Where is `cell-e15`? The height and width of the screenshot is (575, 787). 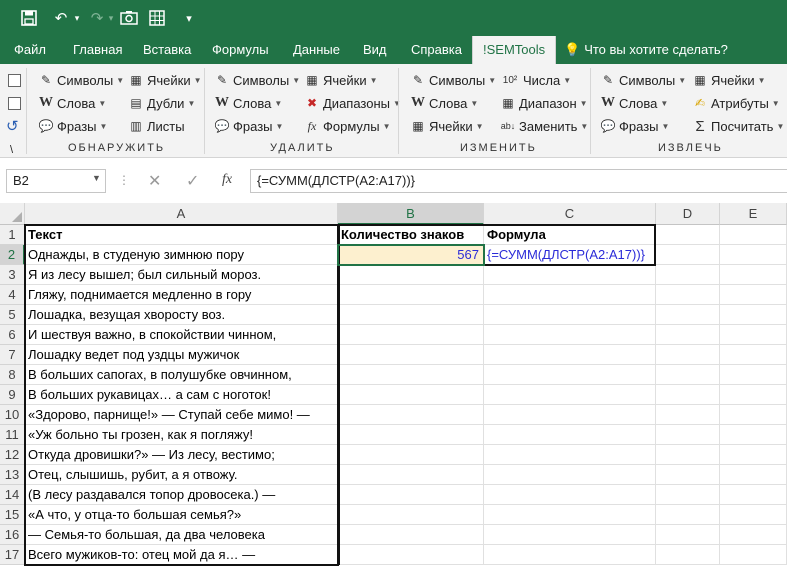
cell-e15 is located at coordinates (753, 515).